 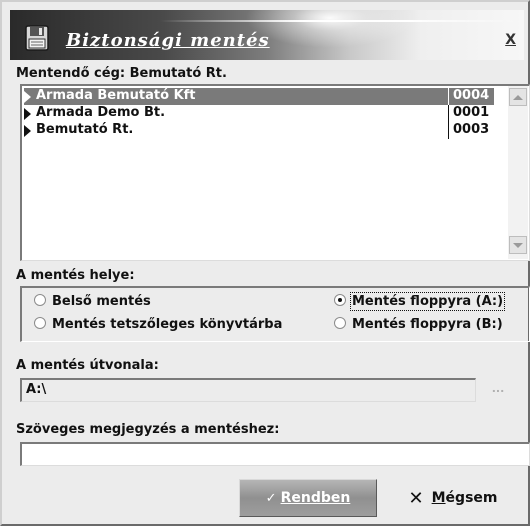 What do you see at coordinates (468, 113) in the screenshot?
I see `company-code: 0001` at bounding box center [468, 113].